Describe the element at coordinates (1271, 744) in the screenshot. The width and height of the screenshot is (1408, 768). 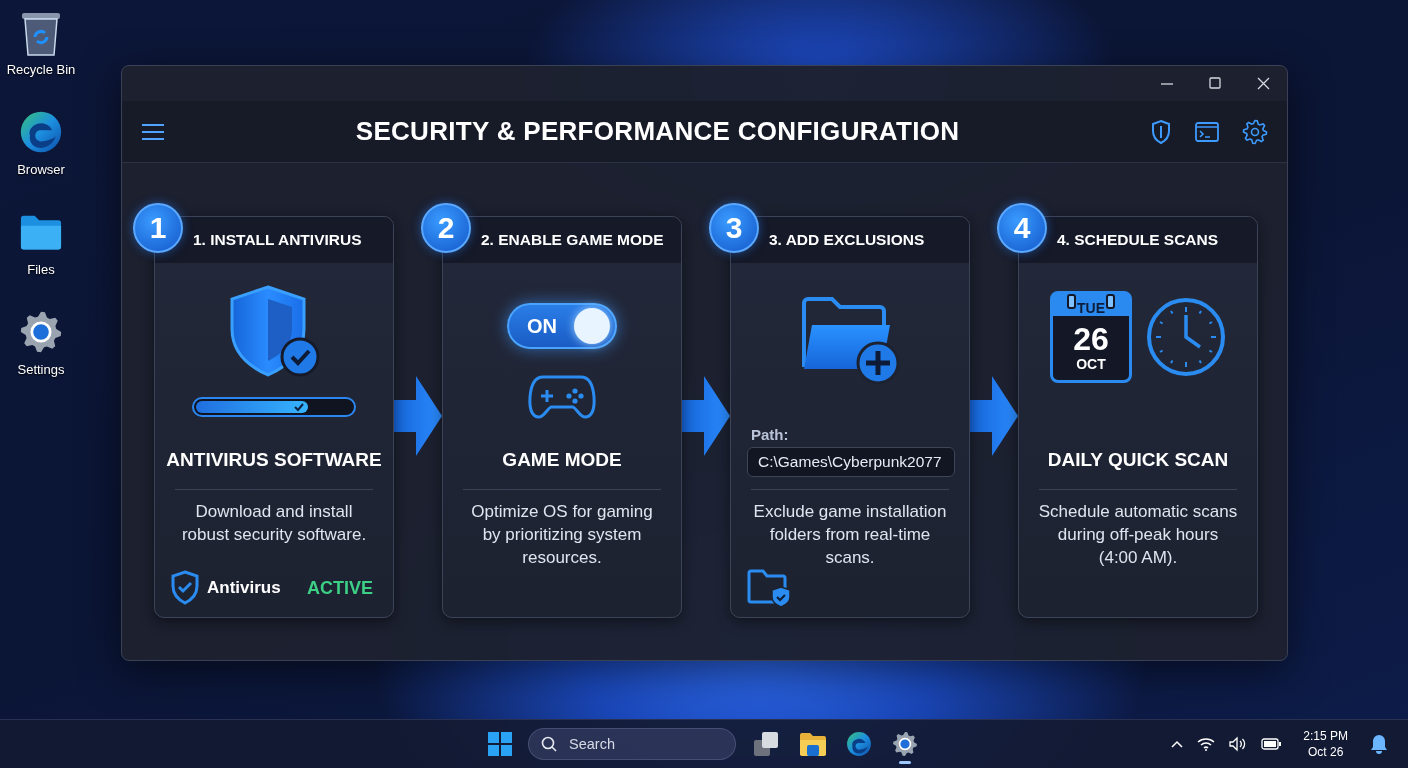
I see `battery-icon` at that location.